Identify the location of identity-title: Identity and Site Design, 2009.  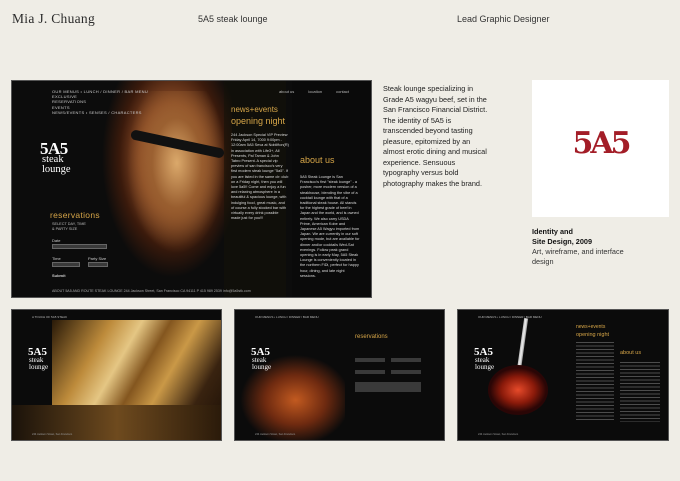
(562, 236).